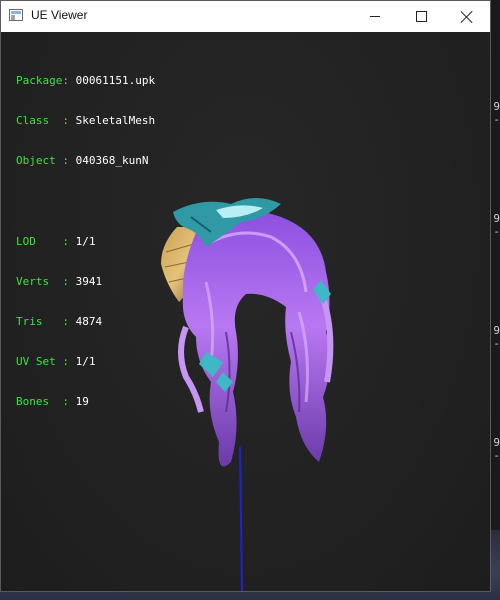  What do you see at coordinates (42, 161) in the screenshot?
I see `object-label: Object :` at bounding box center [42, 161].